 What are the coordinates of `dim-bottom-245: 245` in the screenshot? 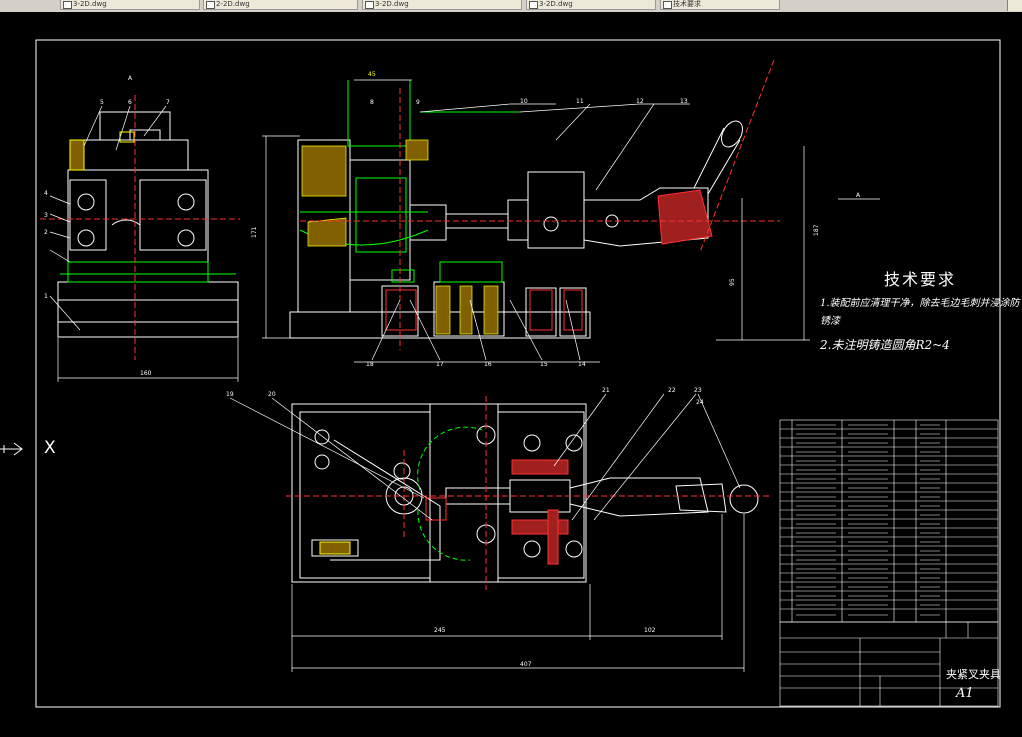 It's located at (440, 630).